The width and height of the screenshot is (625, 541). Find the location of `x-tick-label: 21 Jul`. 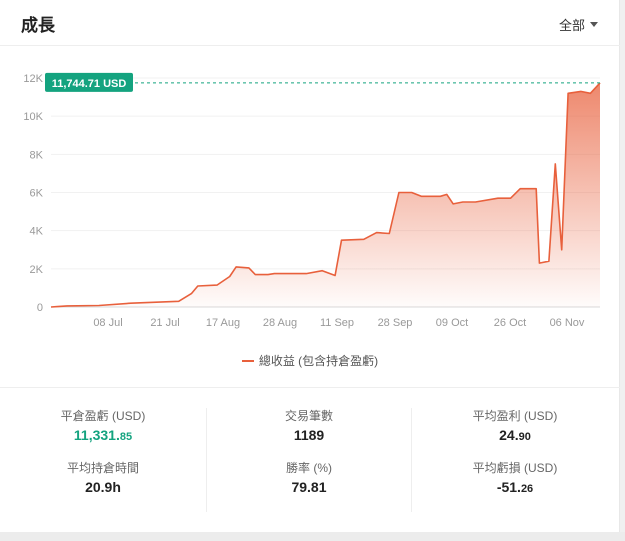

x-tick-label: 21 Jul is located at coordinates (164, 323).